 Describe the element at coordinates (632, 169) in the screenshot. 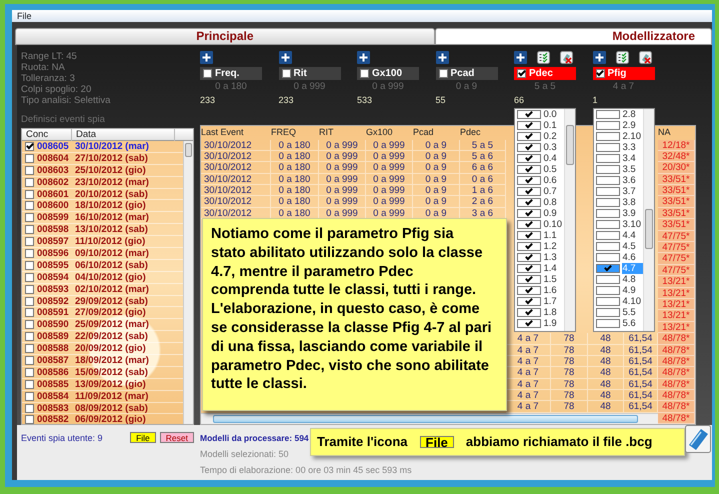

I see `list-item: 3.5` at that location.